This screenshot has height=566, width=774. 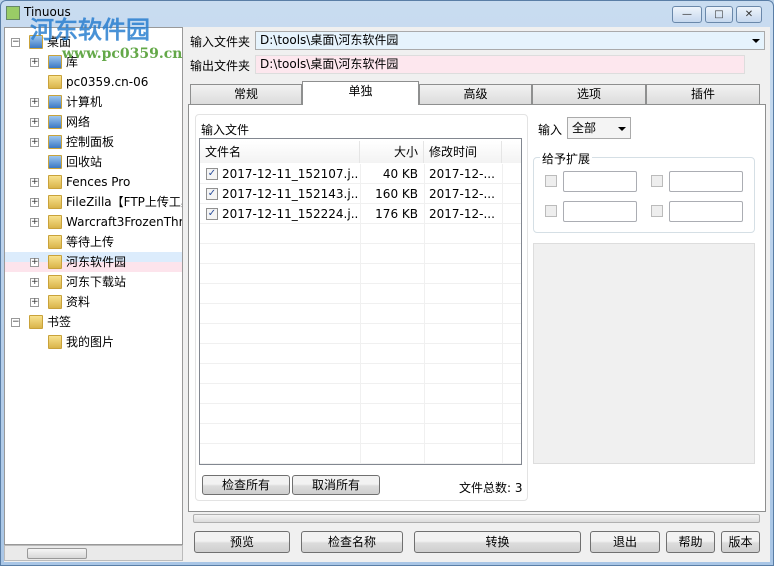 I want to click on tree-horizontal-scrollbar, so click(x=93, y=553).